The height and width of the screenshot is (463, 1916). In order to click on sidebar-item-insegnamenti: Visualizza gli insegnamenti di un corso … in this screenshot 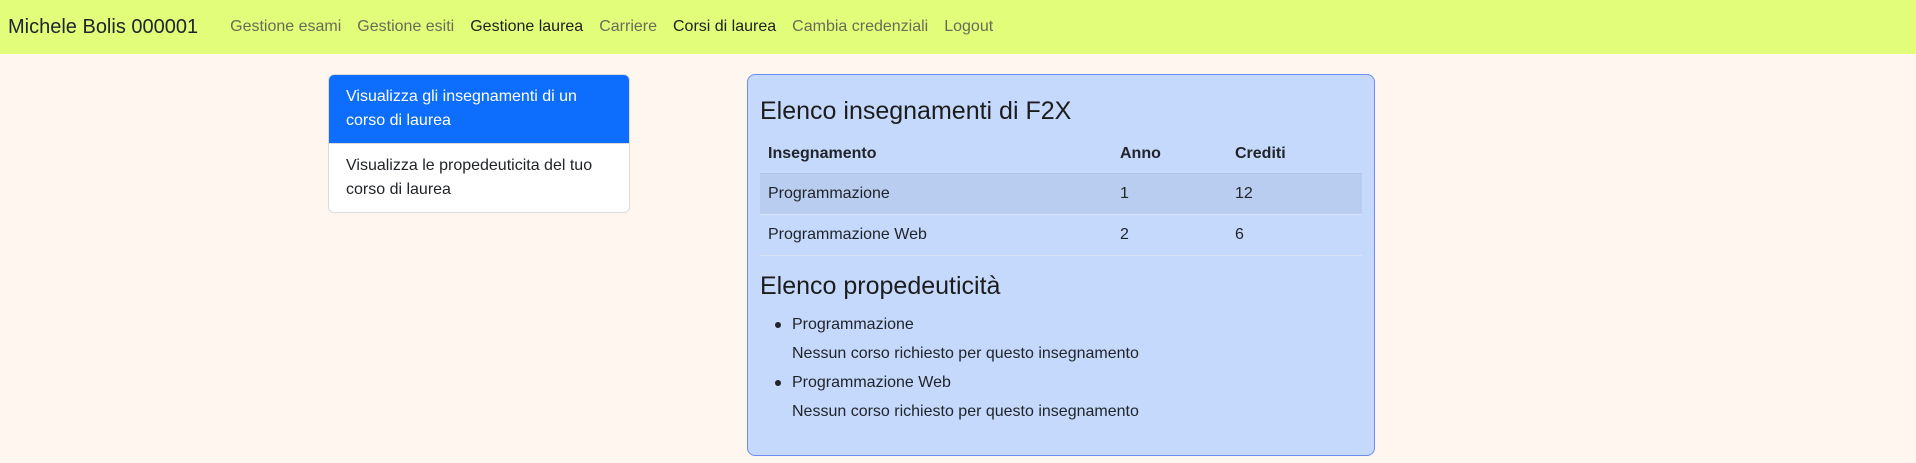, I will do `click(479, 109)`.